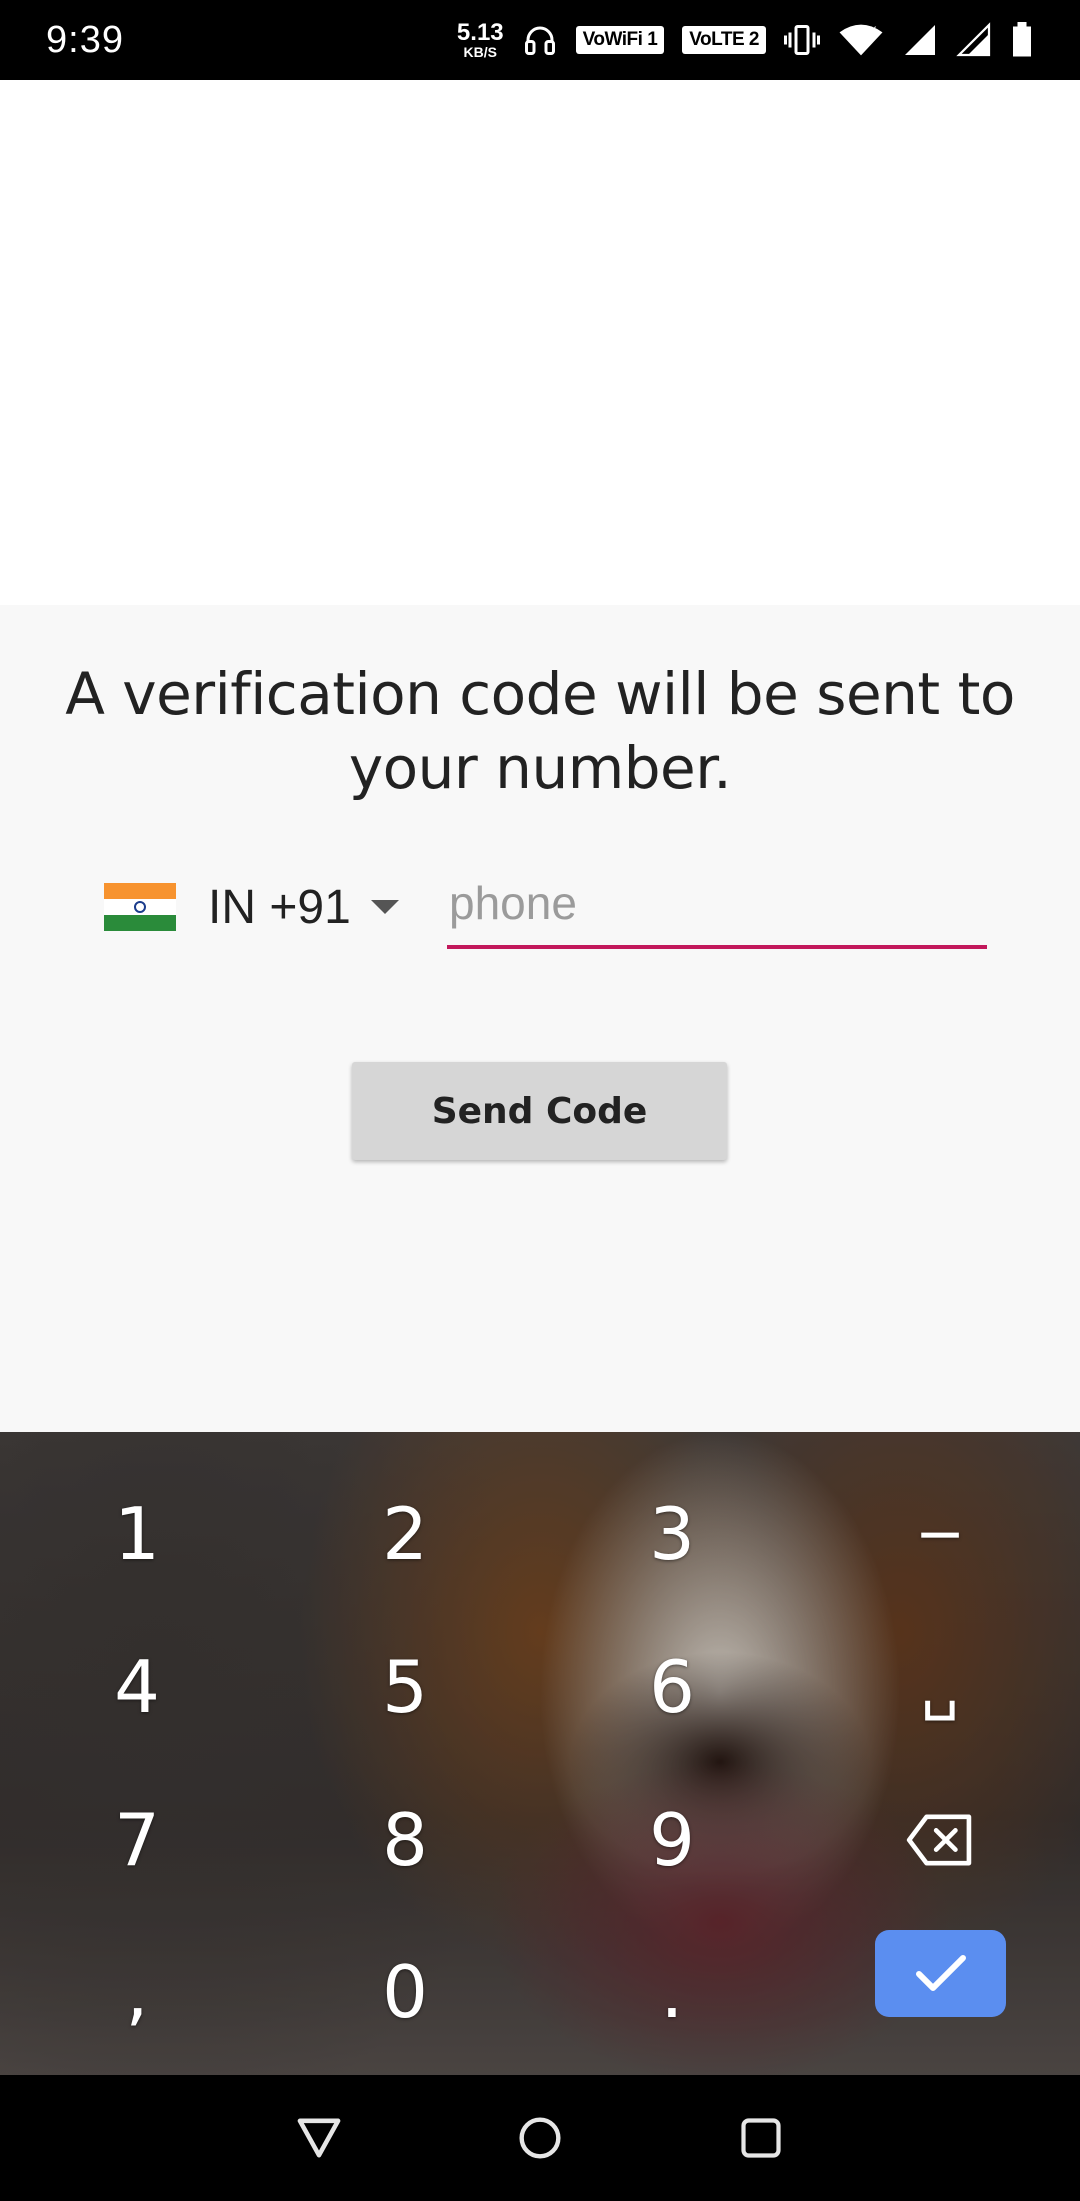 This screenshot has height=2201, width=1080. I want to click on dropdown-caret-icon, so click(384, 907).